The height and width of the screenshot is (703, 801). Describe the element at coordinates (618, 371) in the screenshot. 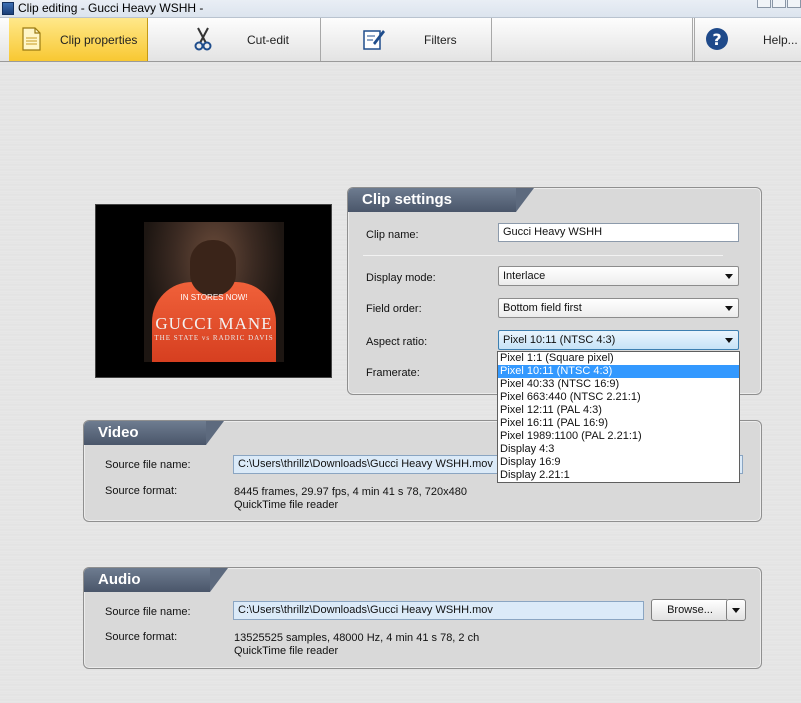

I see `aspect-ratio-option-selected: Pixel 10:11 (NTSC 4:3)` at that location.